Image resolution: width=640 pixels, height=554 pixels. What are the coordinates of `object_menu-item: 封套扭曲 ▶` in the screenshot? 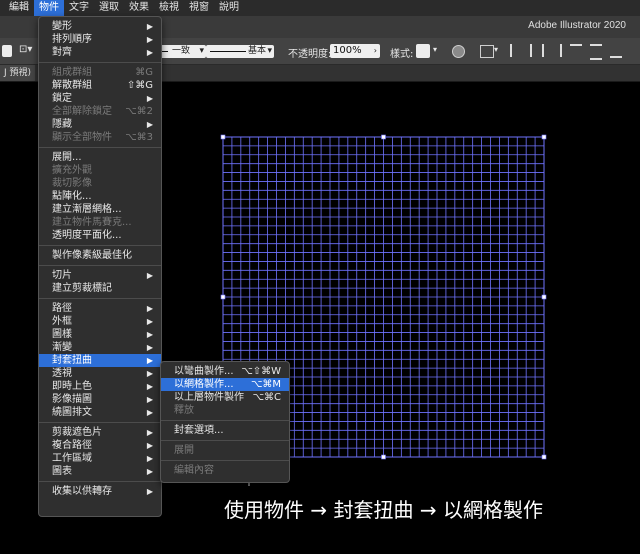 It's located at (100, 360).